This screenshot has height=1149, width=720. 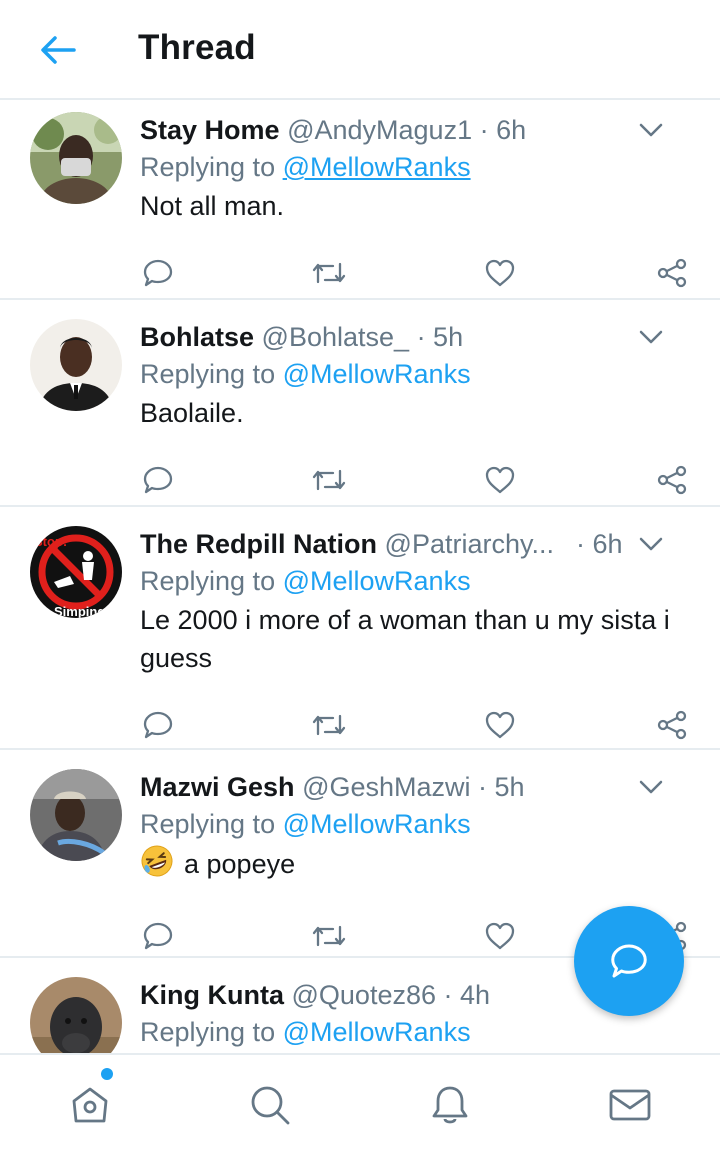 I want to click on display-name: Stay Home, so click(x=210, y=130).